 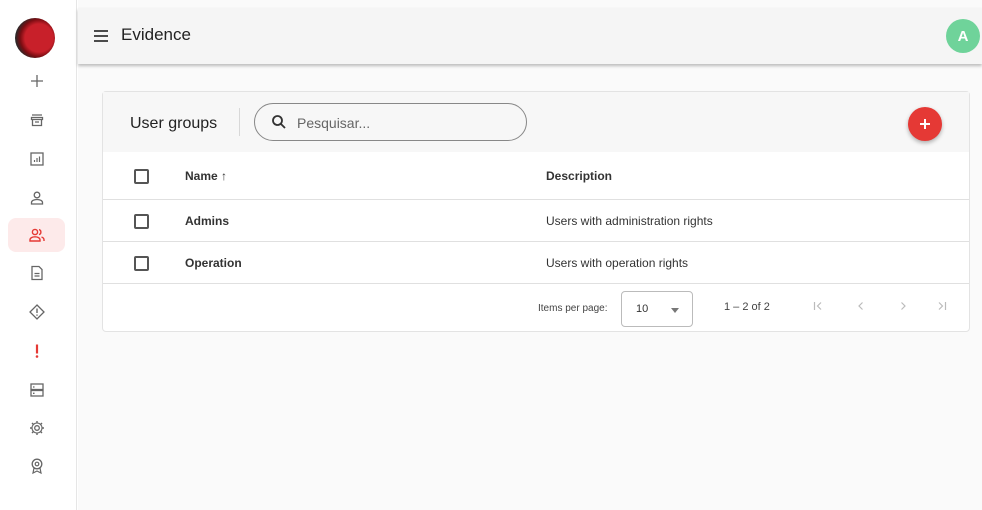 I want to click on sidebar-item-settings, so click(x=36, y=428).